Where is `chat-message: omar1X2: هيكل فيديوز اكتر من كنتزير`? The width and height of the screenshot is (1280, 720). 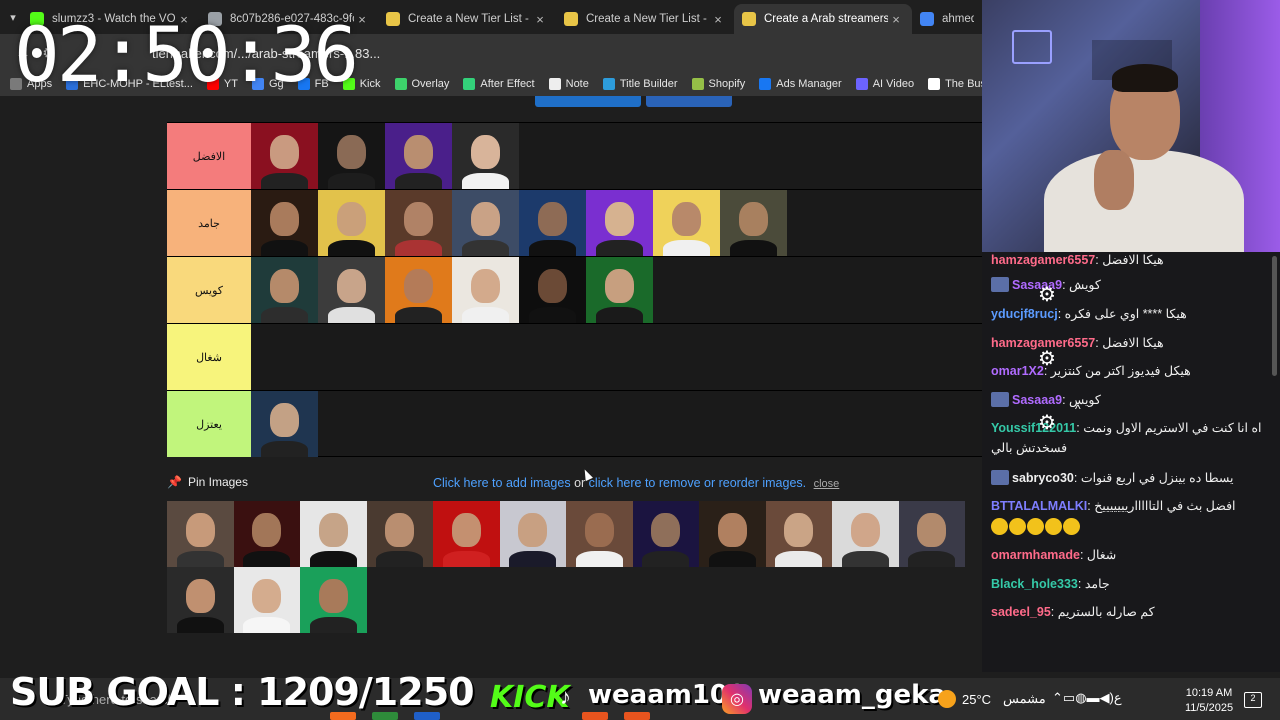 chat-message: omar1X2: هيكل فيديوز اكتر من كنتزير is located at coordinates (1091, 371).